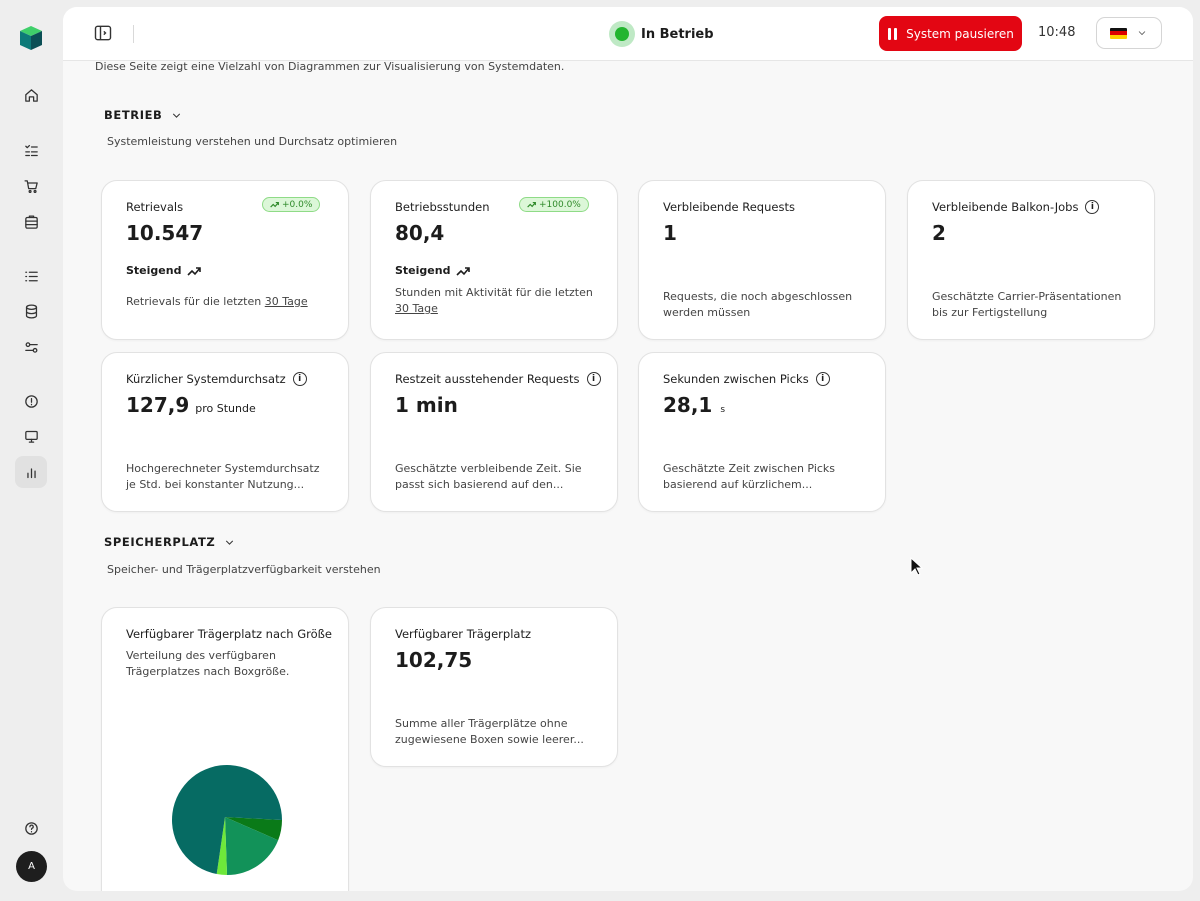 The width and height of the screenshot is (1200, 901). What do you see at coordinates (960, 33) in the screenshot?
I see `pause-button-label: System pausieren` at bounding box center [960, 33].